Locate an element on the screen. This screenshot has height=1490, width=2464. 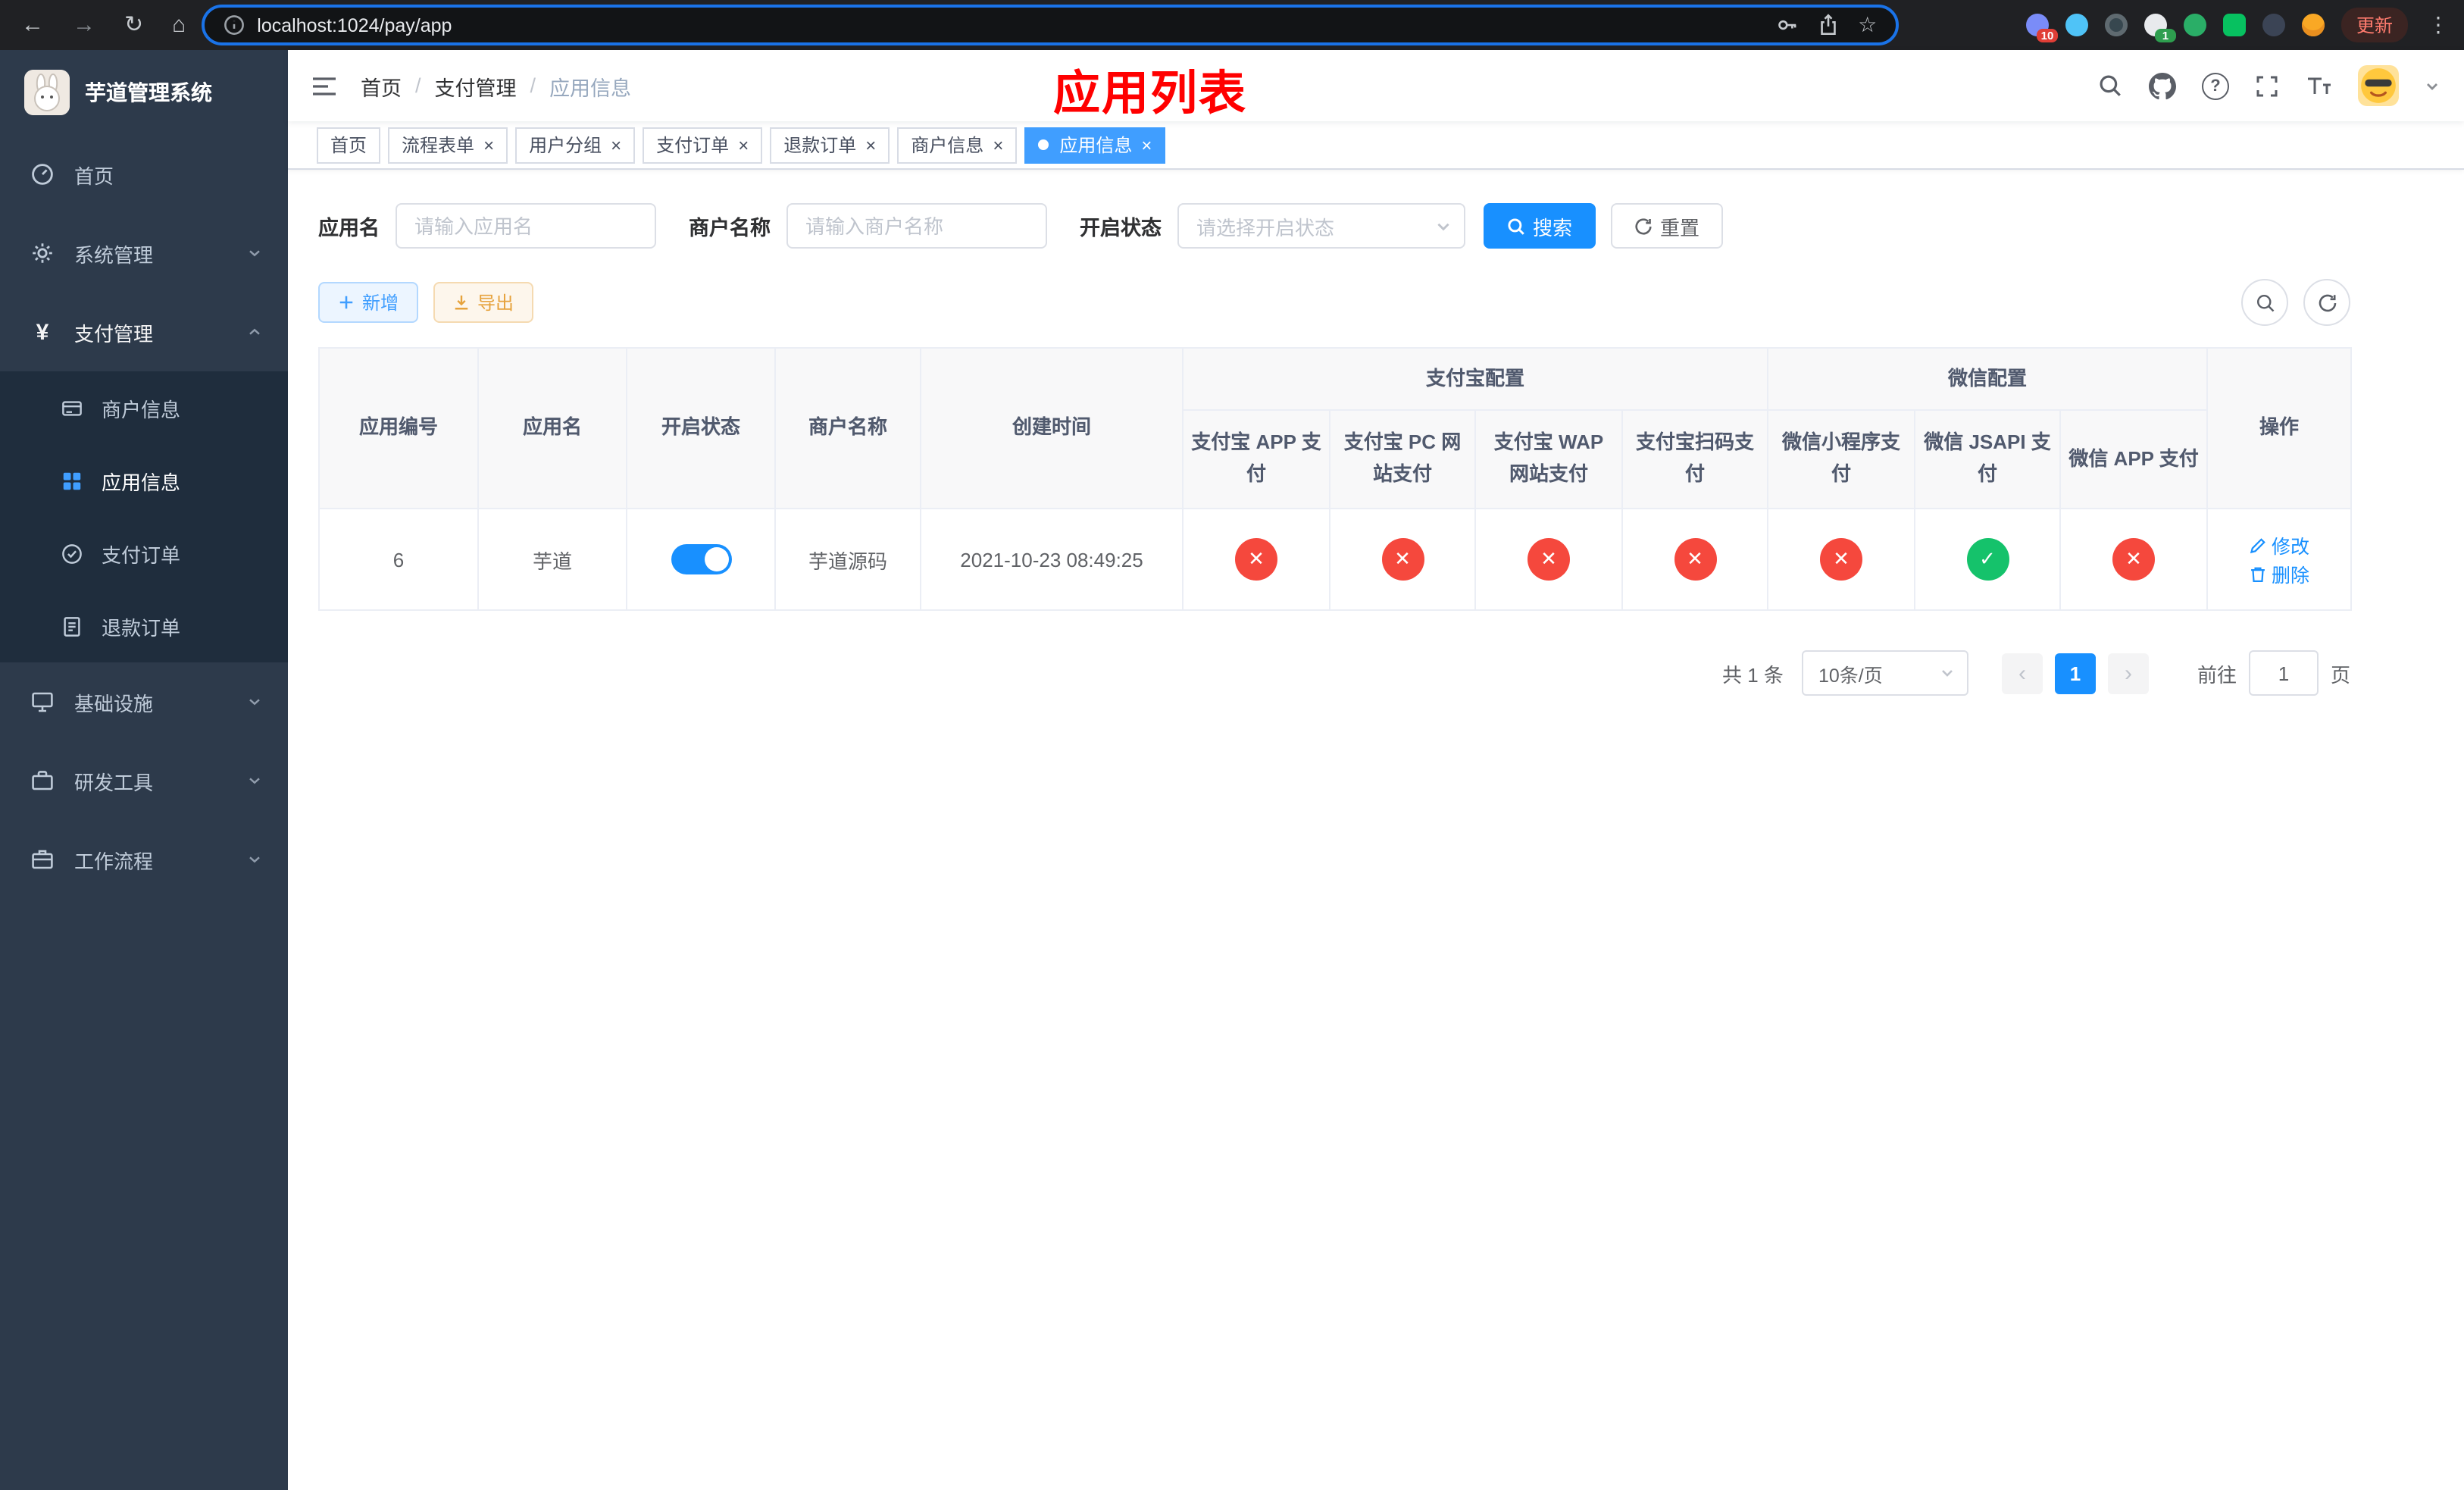
breadcrumb-payment: 支付管理 is located at coordinates (476, 86).